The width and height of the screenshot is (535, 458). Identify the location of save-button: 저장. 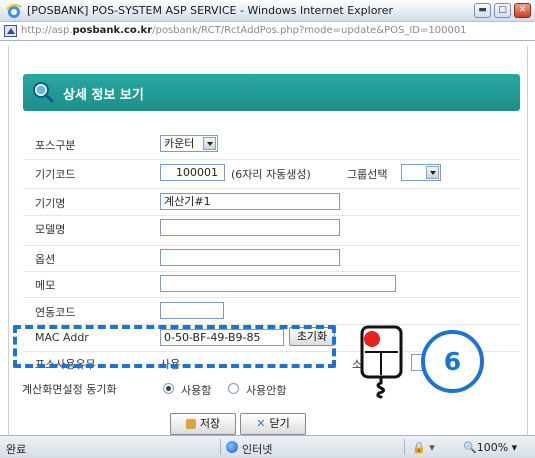
(203, 424).